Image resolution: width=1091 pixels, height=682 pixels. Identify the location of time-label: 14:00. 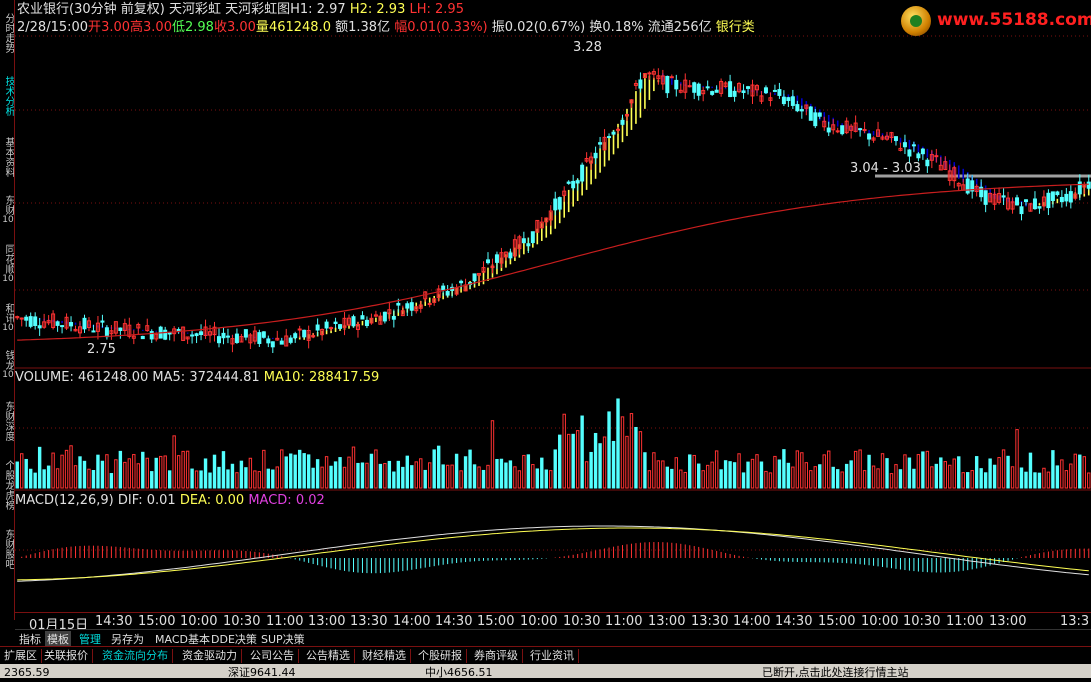
(752, 621).